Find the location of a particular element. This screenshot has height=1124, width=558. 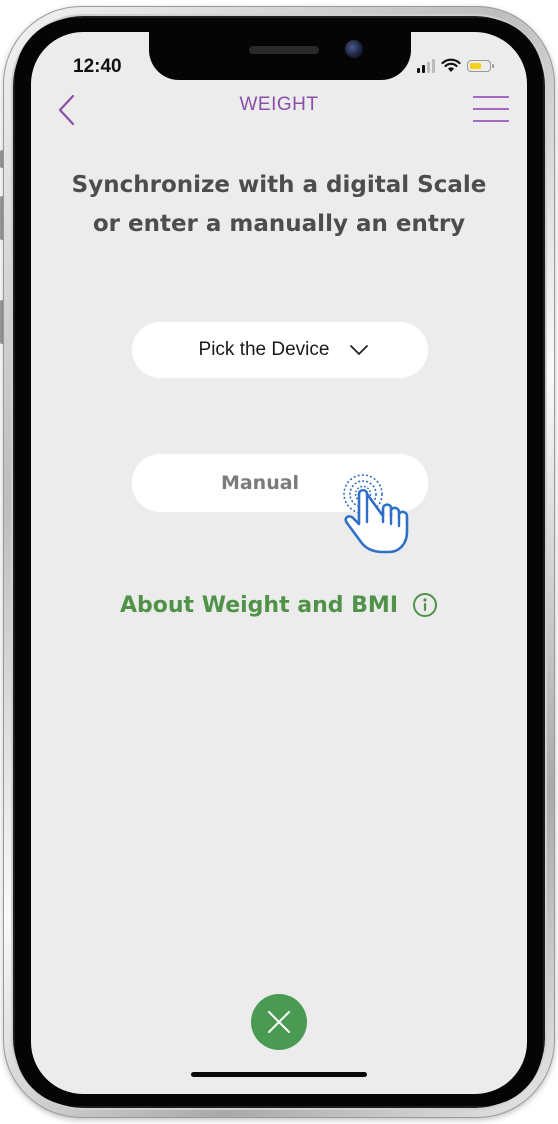

close-button is located at coordinates (279, 1022).